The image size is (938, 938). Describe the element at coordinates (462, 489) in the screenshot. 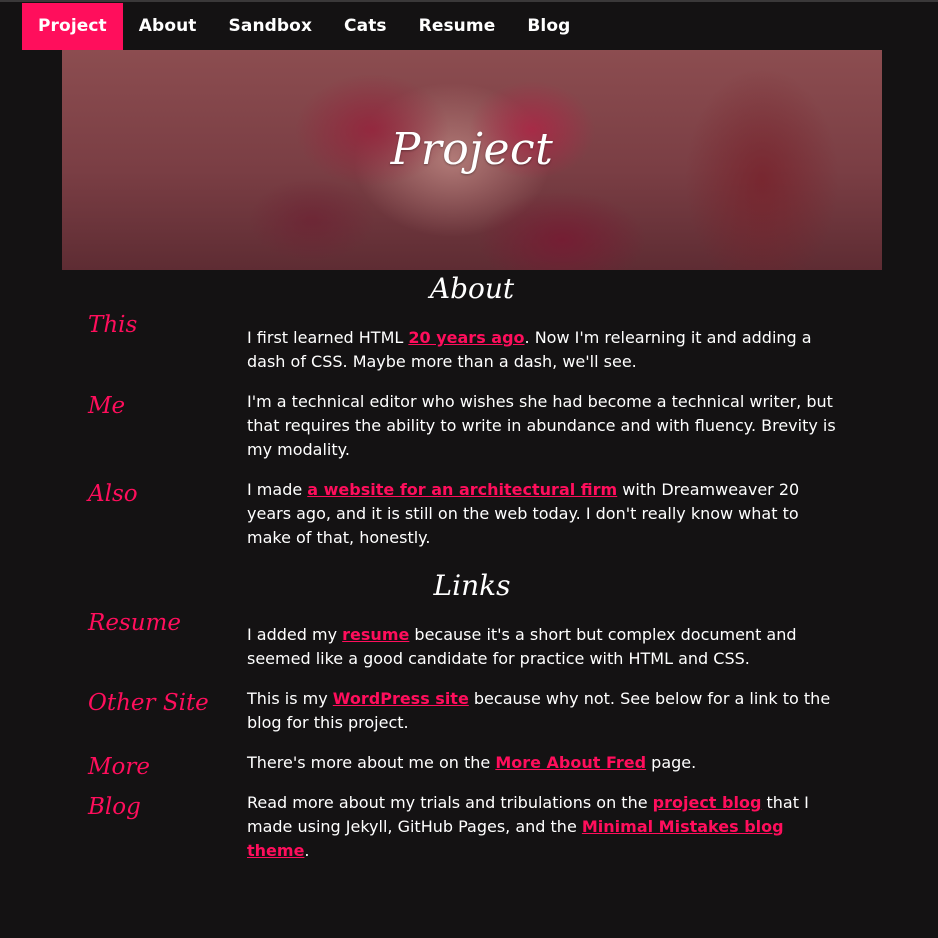

I see `architecture-site-link: a website for an architectural firm` at that location.